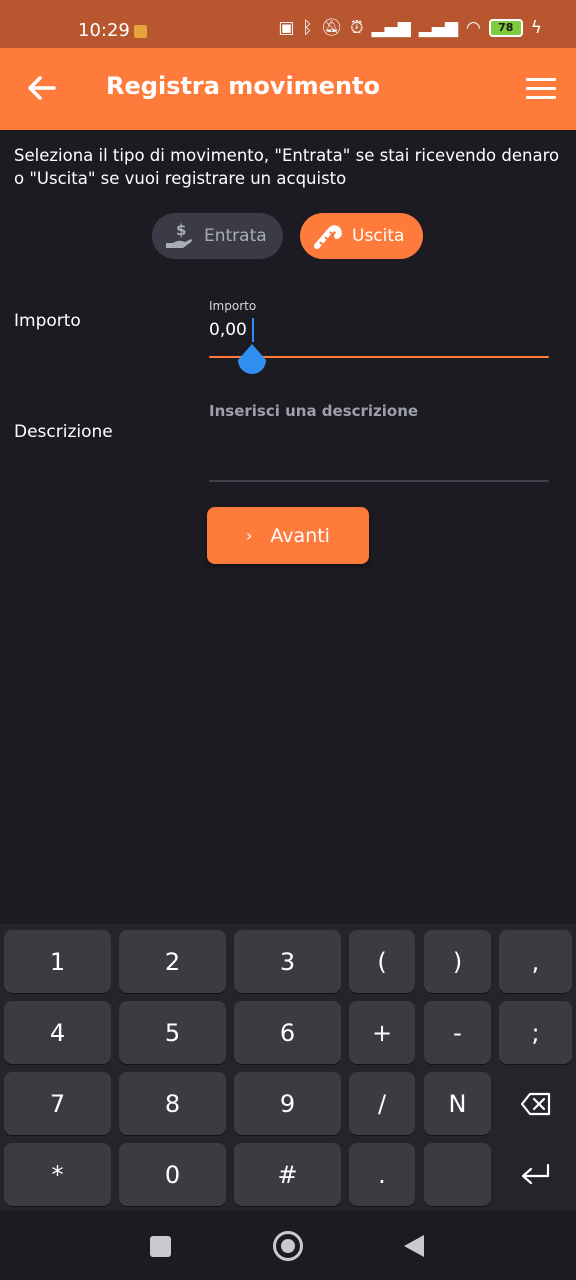 Image resolution: width=576 pixels, height=1280 pixels. What do you see at coordinates (172, 1032) in the screenshot?
I see `key-5: 5` at bounding box center [172, 1032].